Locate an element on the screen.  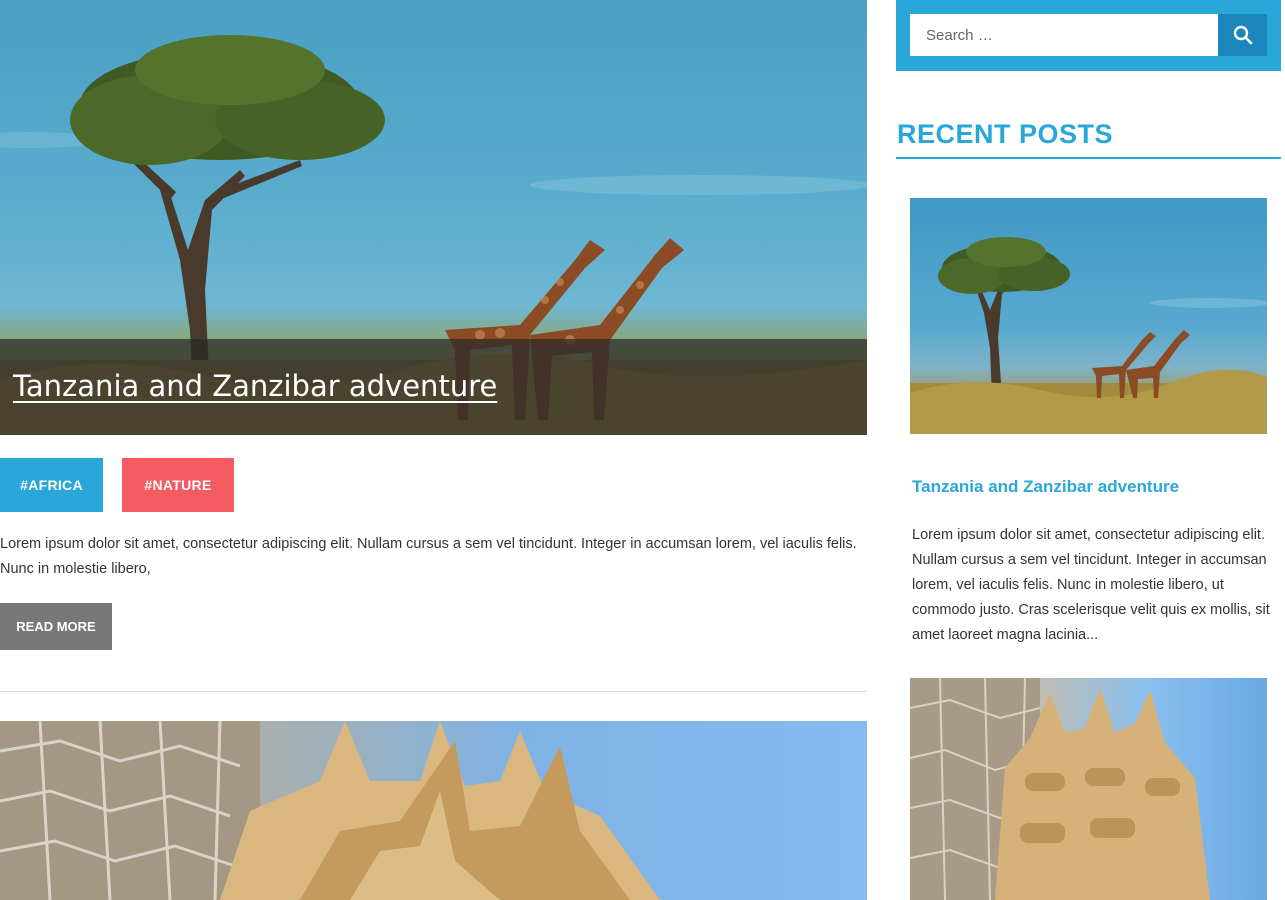
mosaic-thumbnail-illustration is located at coordinates (1060, 789).